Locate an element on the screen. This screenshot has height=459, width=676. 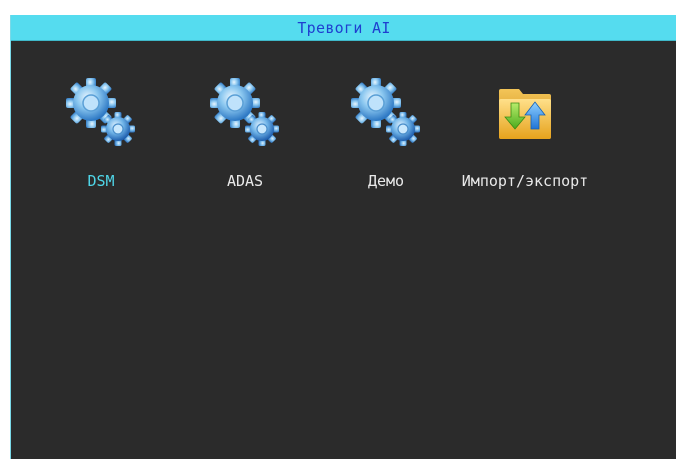
folder-import-export-icon is located at coordinates (525, 114).